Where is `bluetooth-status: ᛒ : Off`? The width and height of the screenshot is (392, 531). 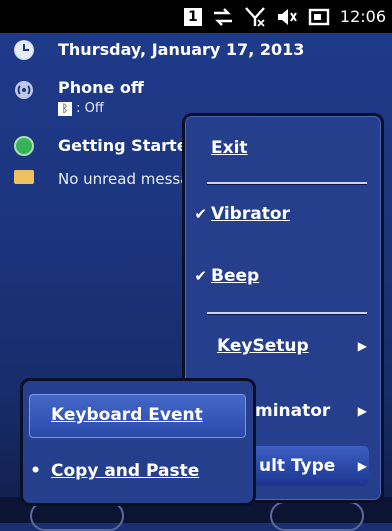
bluetooth-status: ᛒ : Off is located at coordinates (81, 108).